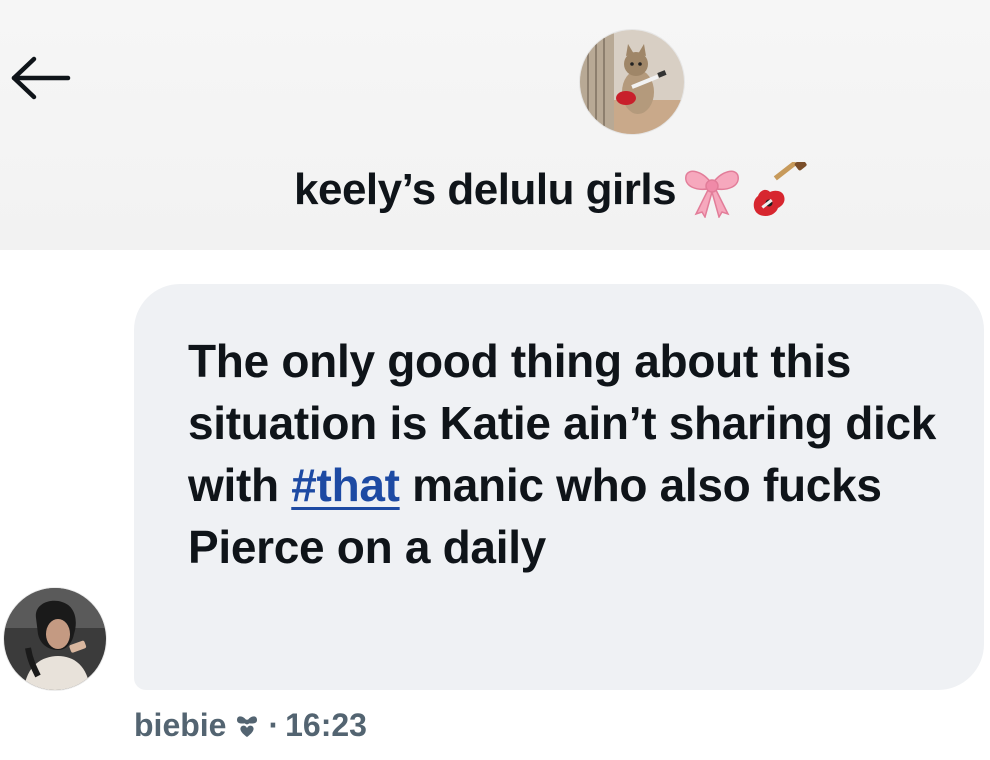 Image resolution: width=990 pixels, height=760 pixels. What do you see at coordinates (712, 194) in the screenshot?
I see `ribbon-emoji` at bounding box center [712, 194].